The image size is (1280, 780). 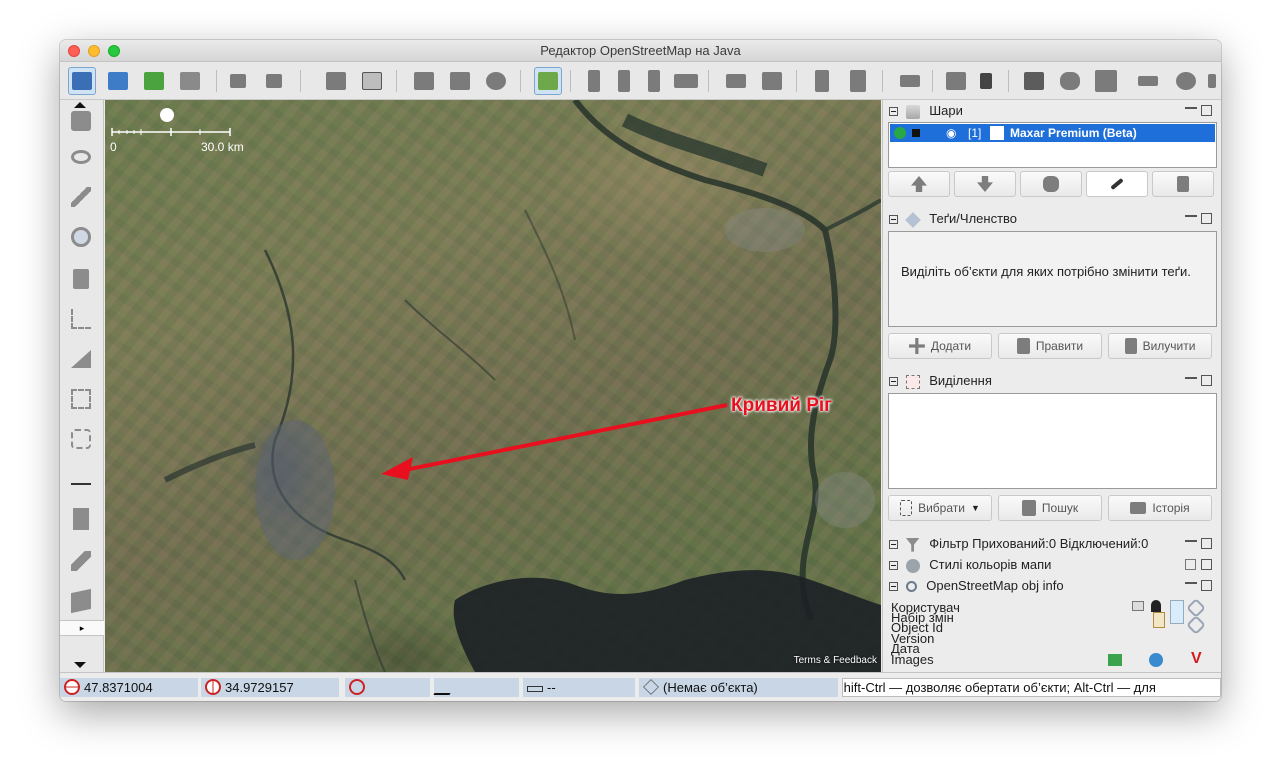 I want to click on layer-active-icon, so click(x=900, y=133).